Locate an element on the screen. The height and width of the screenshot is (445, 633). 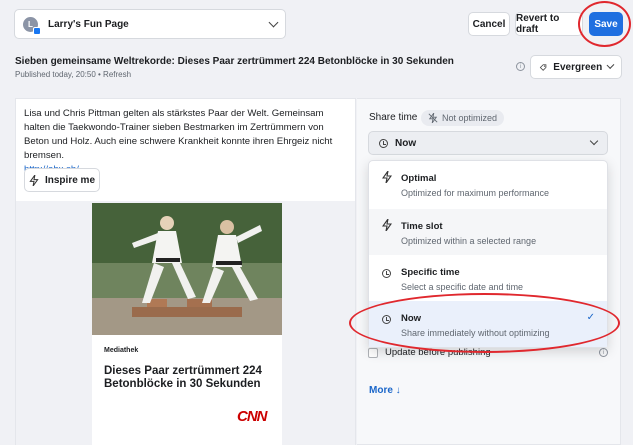
update-checkbox is located at coordinates (373, 352).